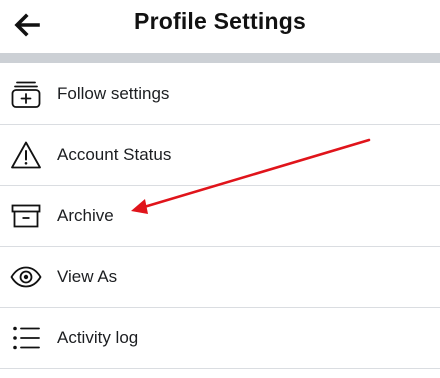 The image size is (440, 378). What do you see at coordinates (98, 337) in the screenshot?
I see `menu-item-label: Activity log` at bounding box center [98, 337].